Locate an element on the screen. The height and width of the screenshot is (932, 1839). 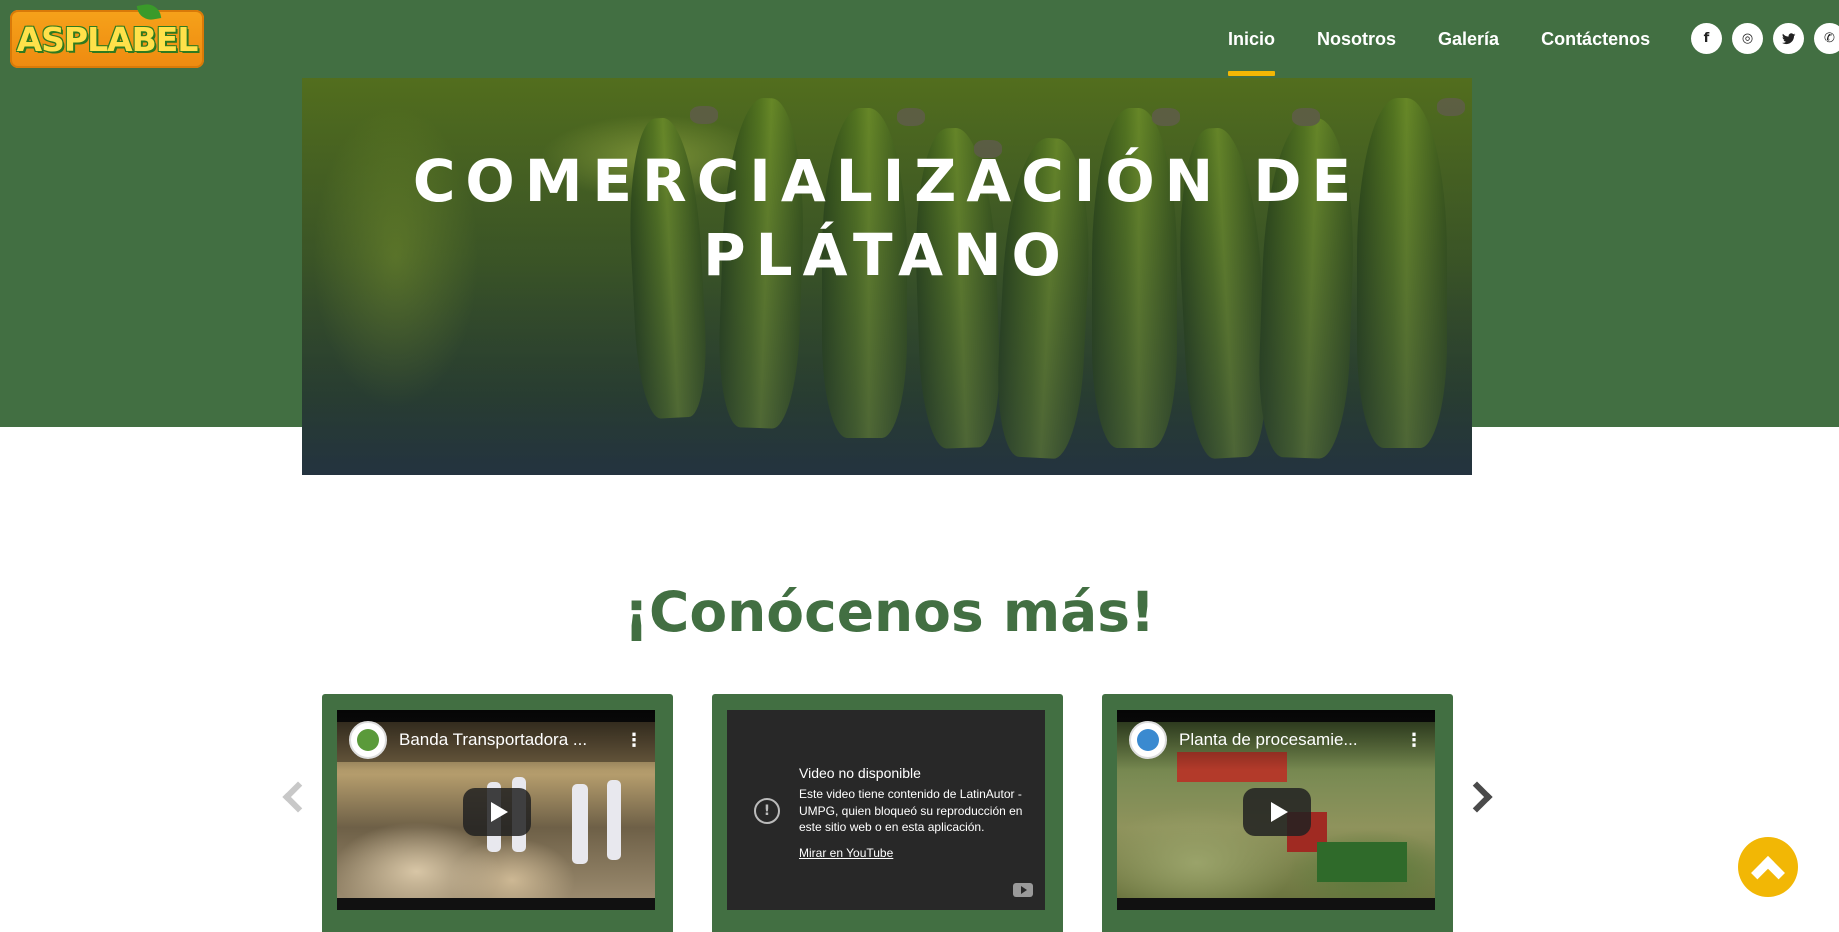
hero-title: COMERCIALIZACIÓN DE PLÁTANO is located at coordinates (887, 218).